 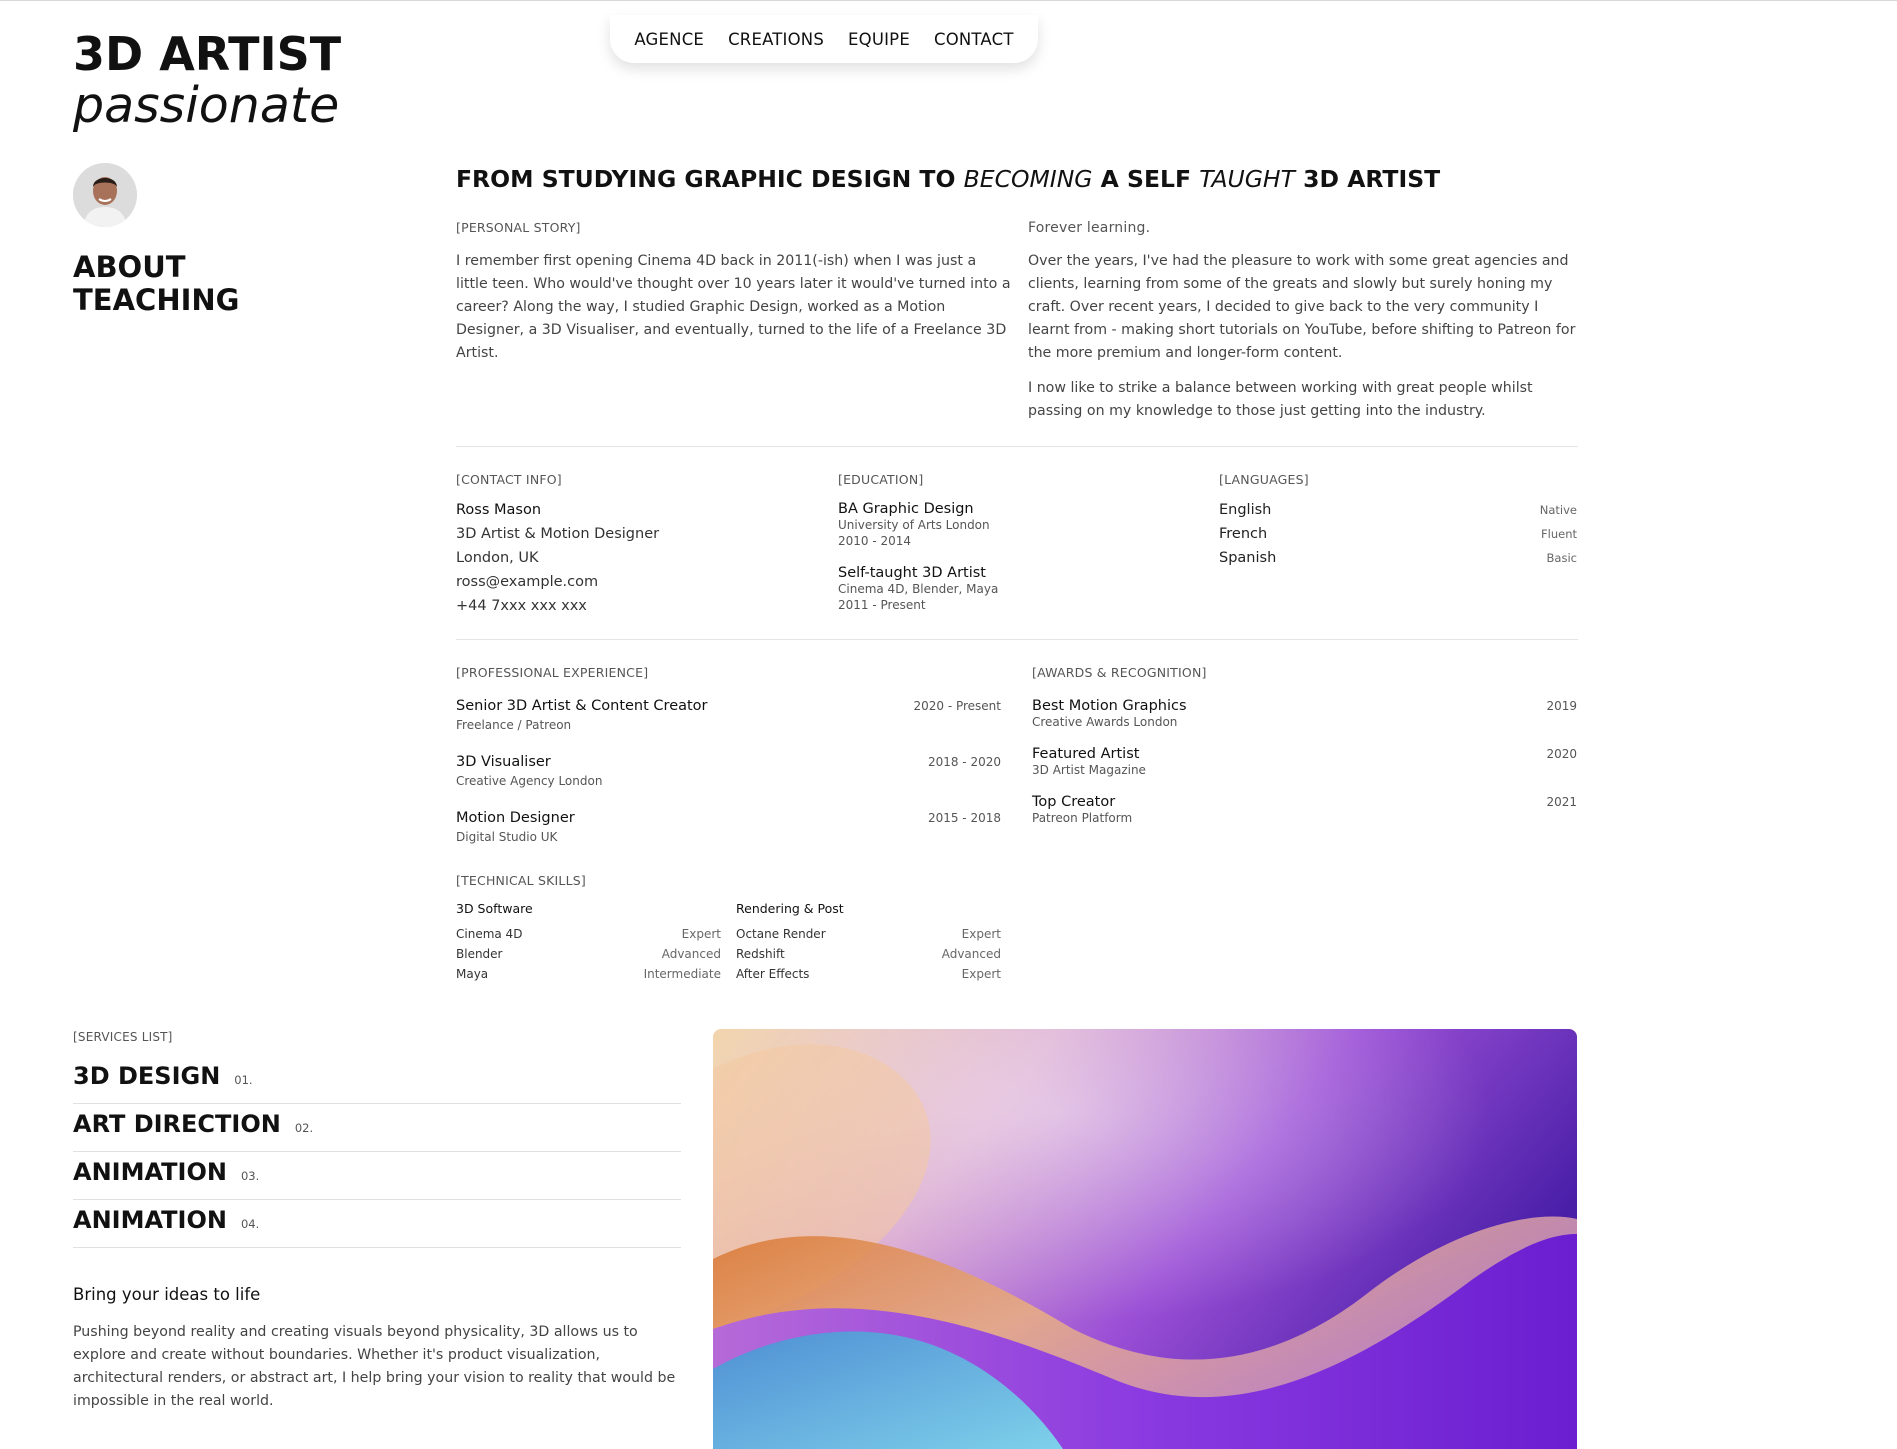 I want to click on headline-part2: A SELF, so click(x=1146, y=179).